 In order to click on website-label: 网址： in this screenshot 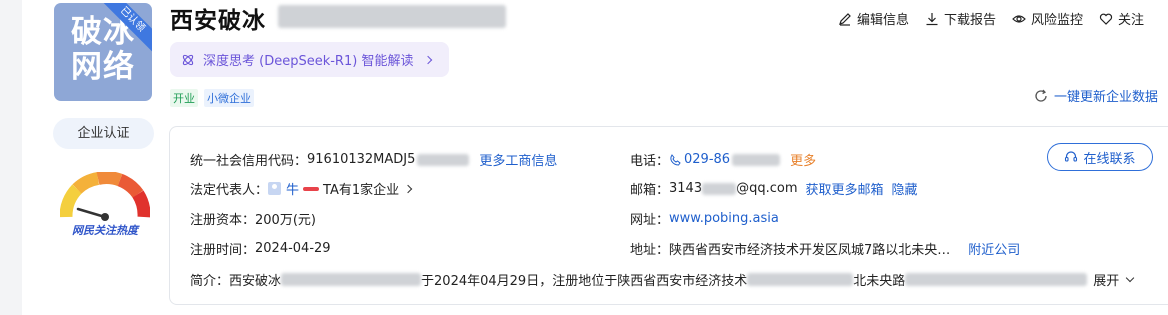, I will do `click(650, 220)`.